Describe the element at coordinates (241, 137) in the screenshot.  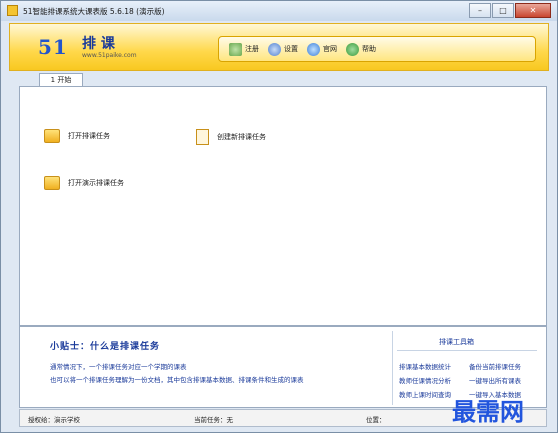
I see `new-task-label: 创建新排课任务` at that location.